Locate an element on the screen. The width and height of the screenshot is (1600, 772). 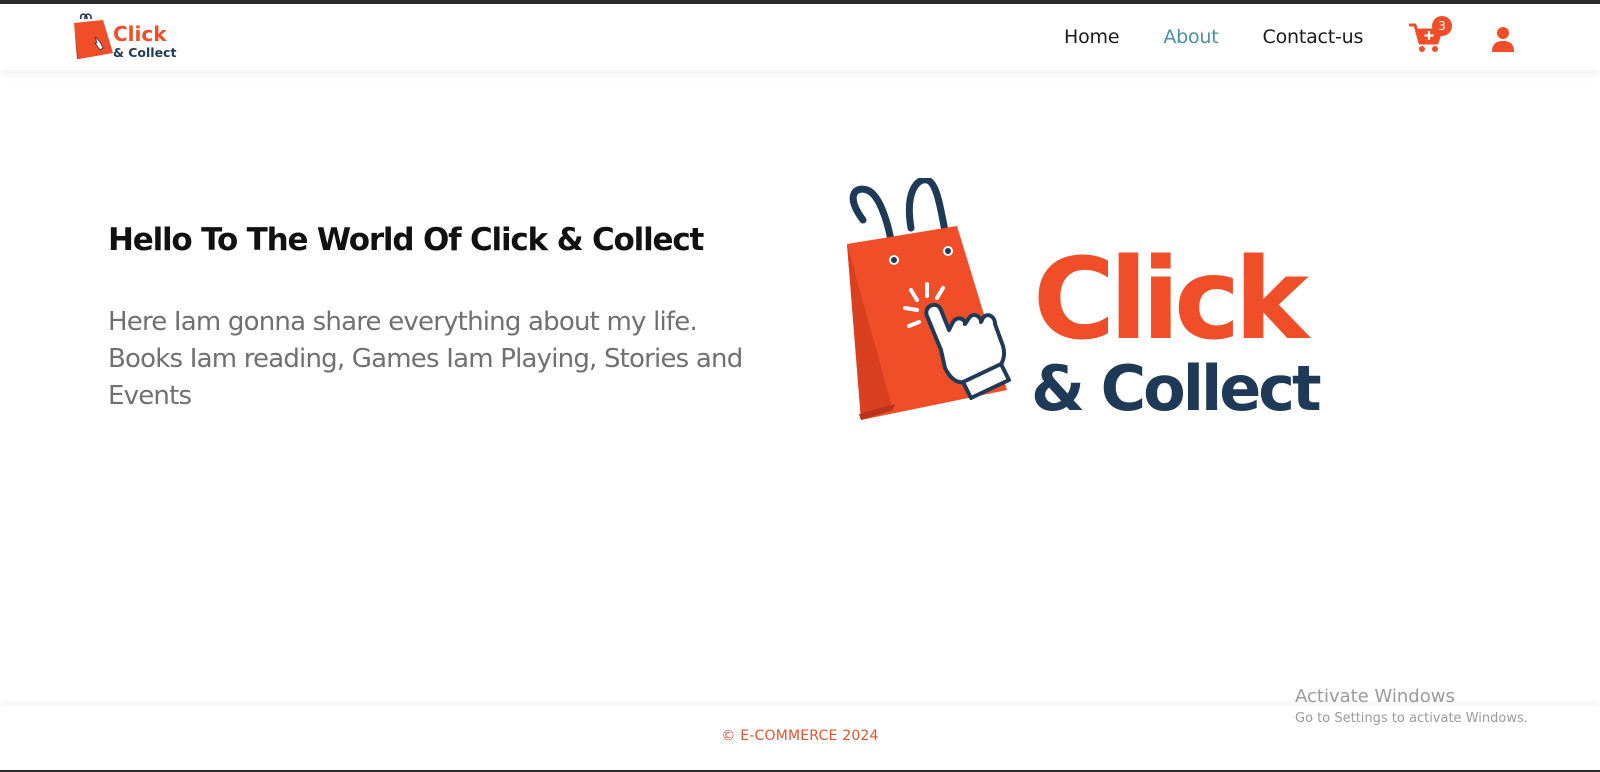
nav-link-home: Home is located at coordinates (1092, 37).